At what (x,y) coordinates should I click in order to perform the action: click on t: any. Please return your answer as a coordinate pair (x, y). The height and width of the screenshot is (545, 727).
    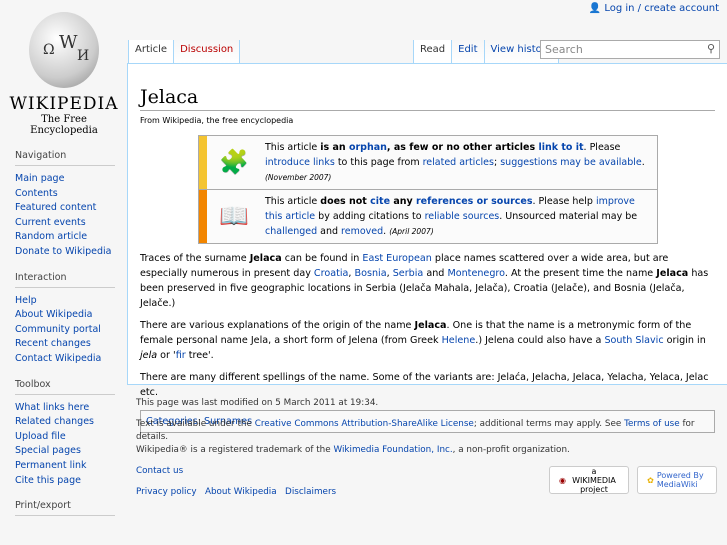
    Looking at the image, I should click on (403, 201).